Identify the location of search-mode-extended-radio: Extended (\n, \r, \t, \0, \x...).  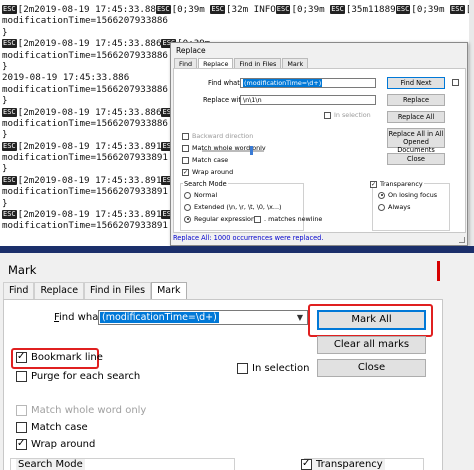
(233, 207).